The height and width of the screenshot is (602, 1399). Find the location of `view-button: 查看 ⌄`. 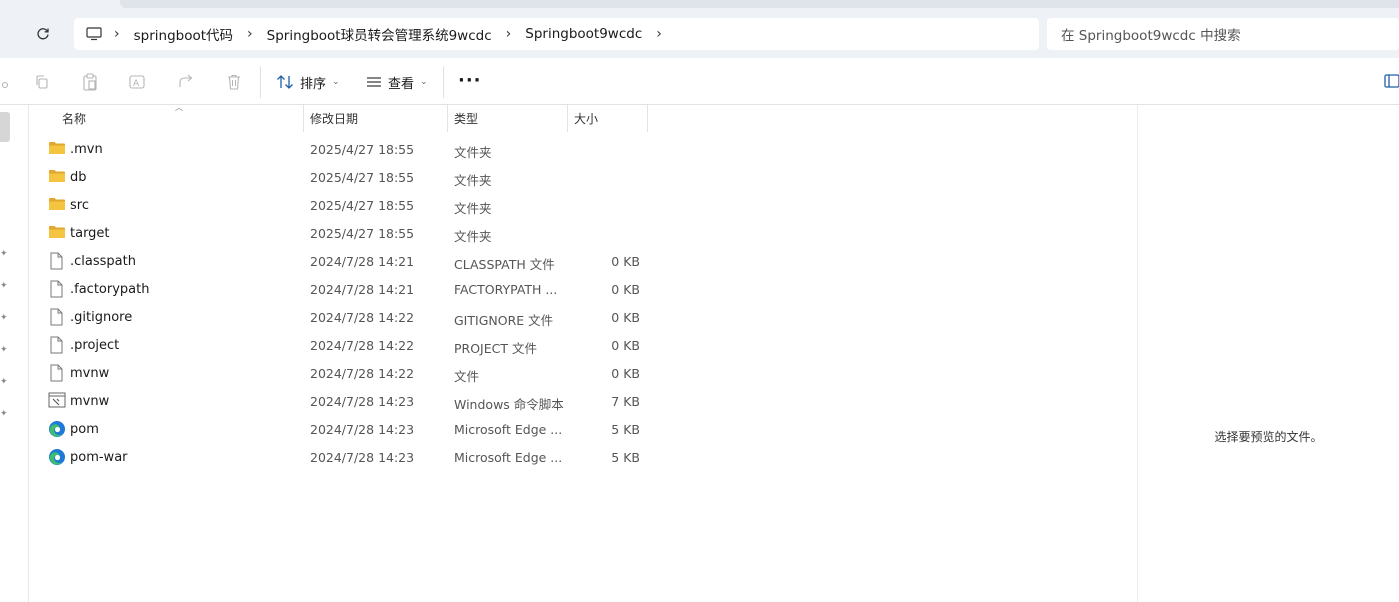

view-button: 查看 ⌄ is located at coordinates (397, 82).